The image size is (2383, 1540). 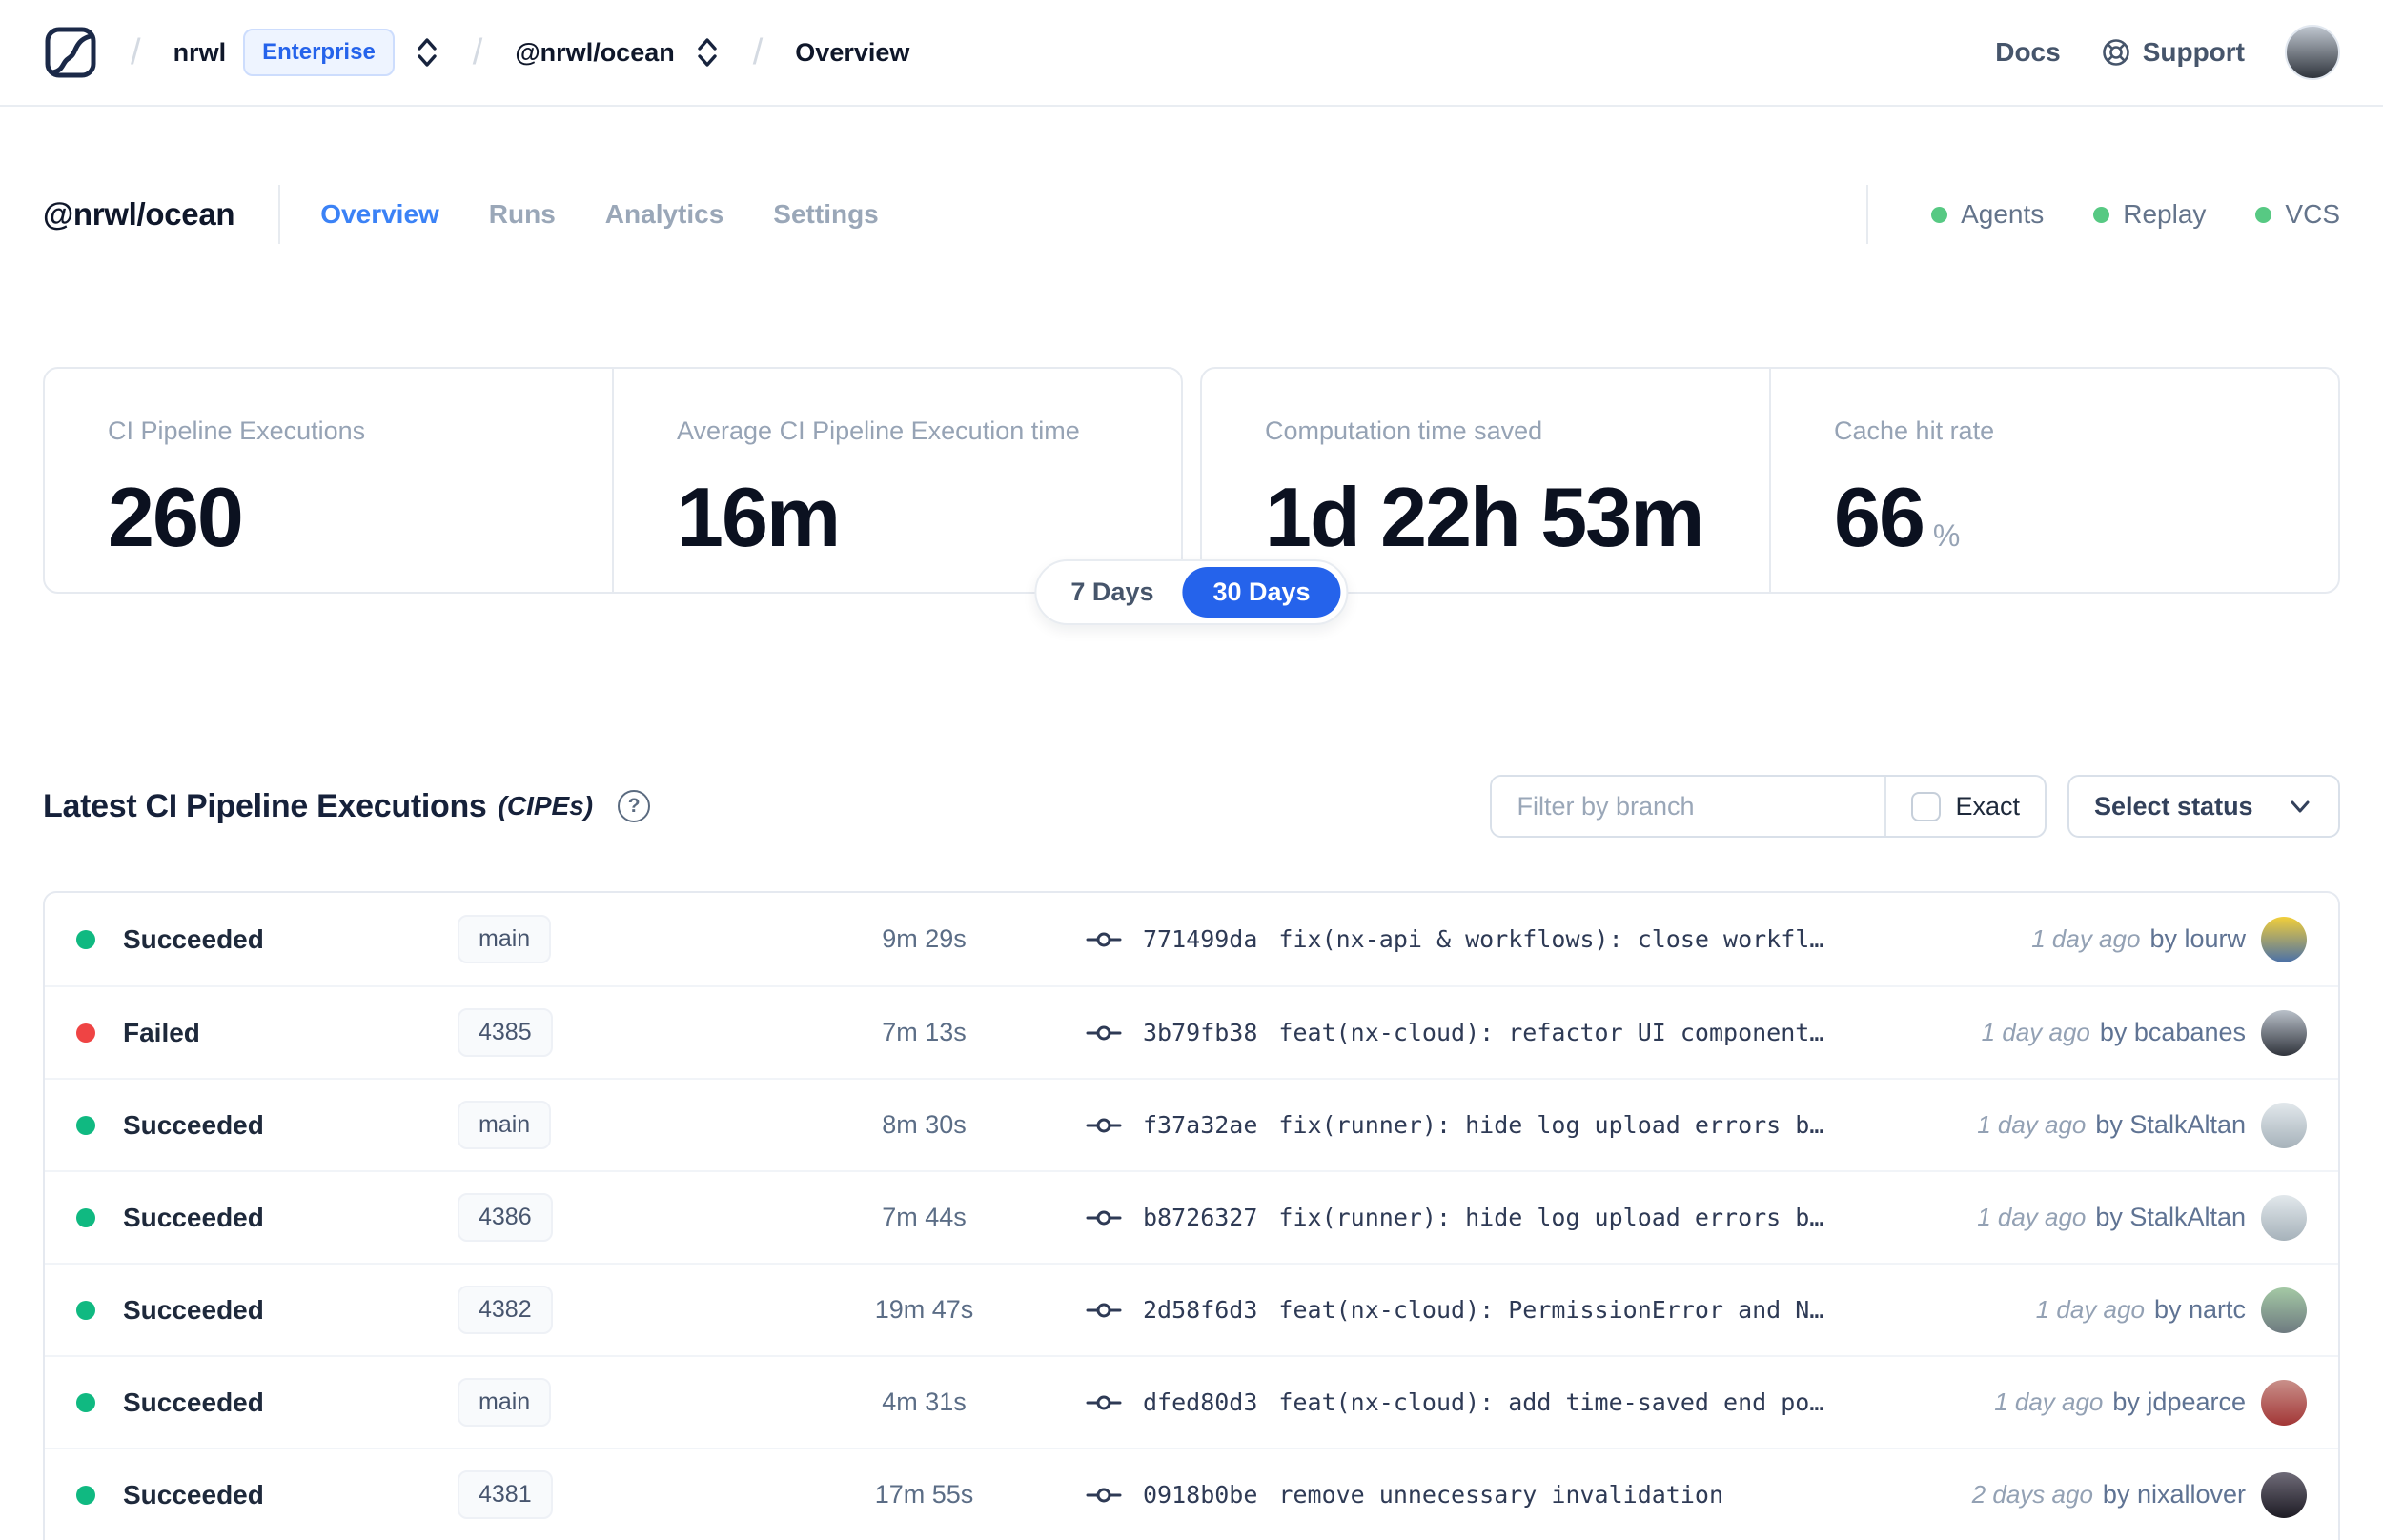 I want to click on enterprise-badge: Enterprise, so click(x=319, y=52).